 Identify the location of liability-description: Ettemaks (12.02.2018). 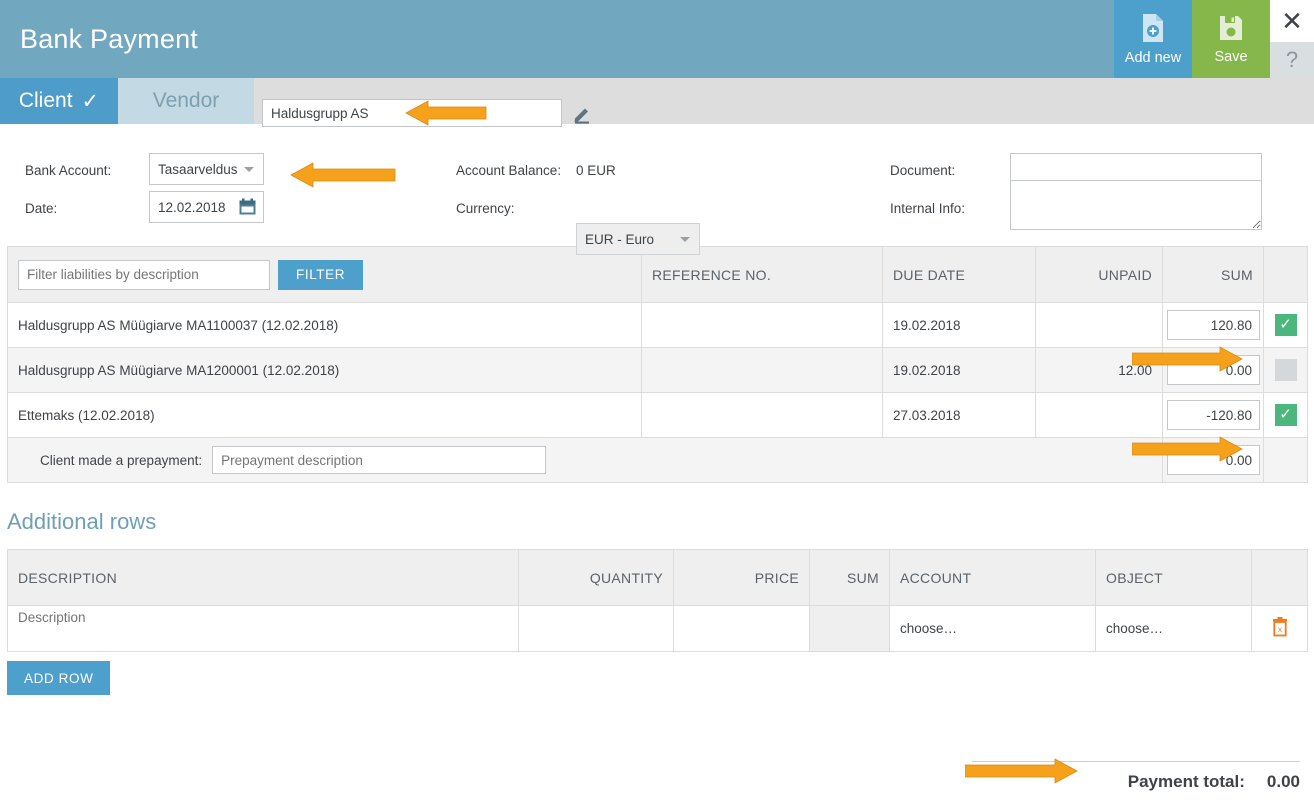
(324, 415).